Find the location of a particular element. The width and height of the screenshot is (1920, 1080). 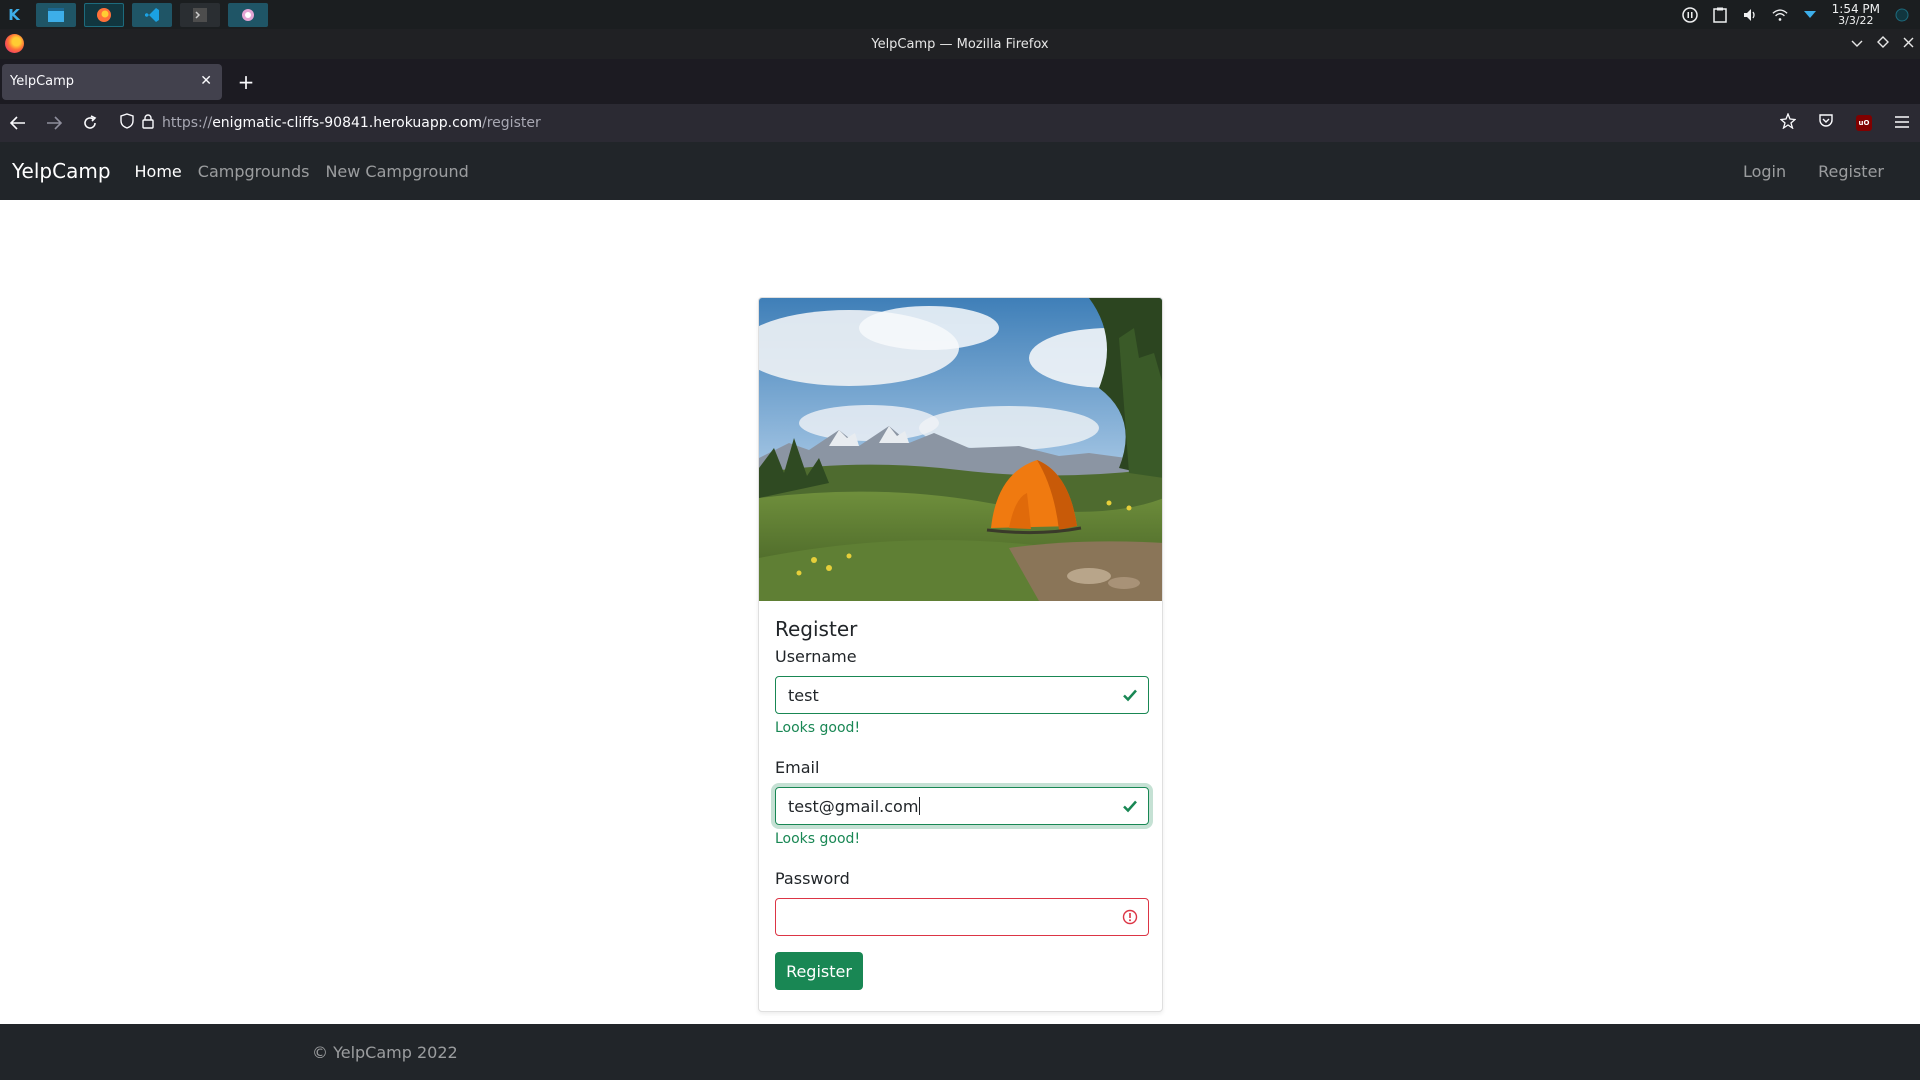

lock-icon is located at coordinates (152, 123).